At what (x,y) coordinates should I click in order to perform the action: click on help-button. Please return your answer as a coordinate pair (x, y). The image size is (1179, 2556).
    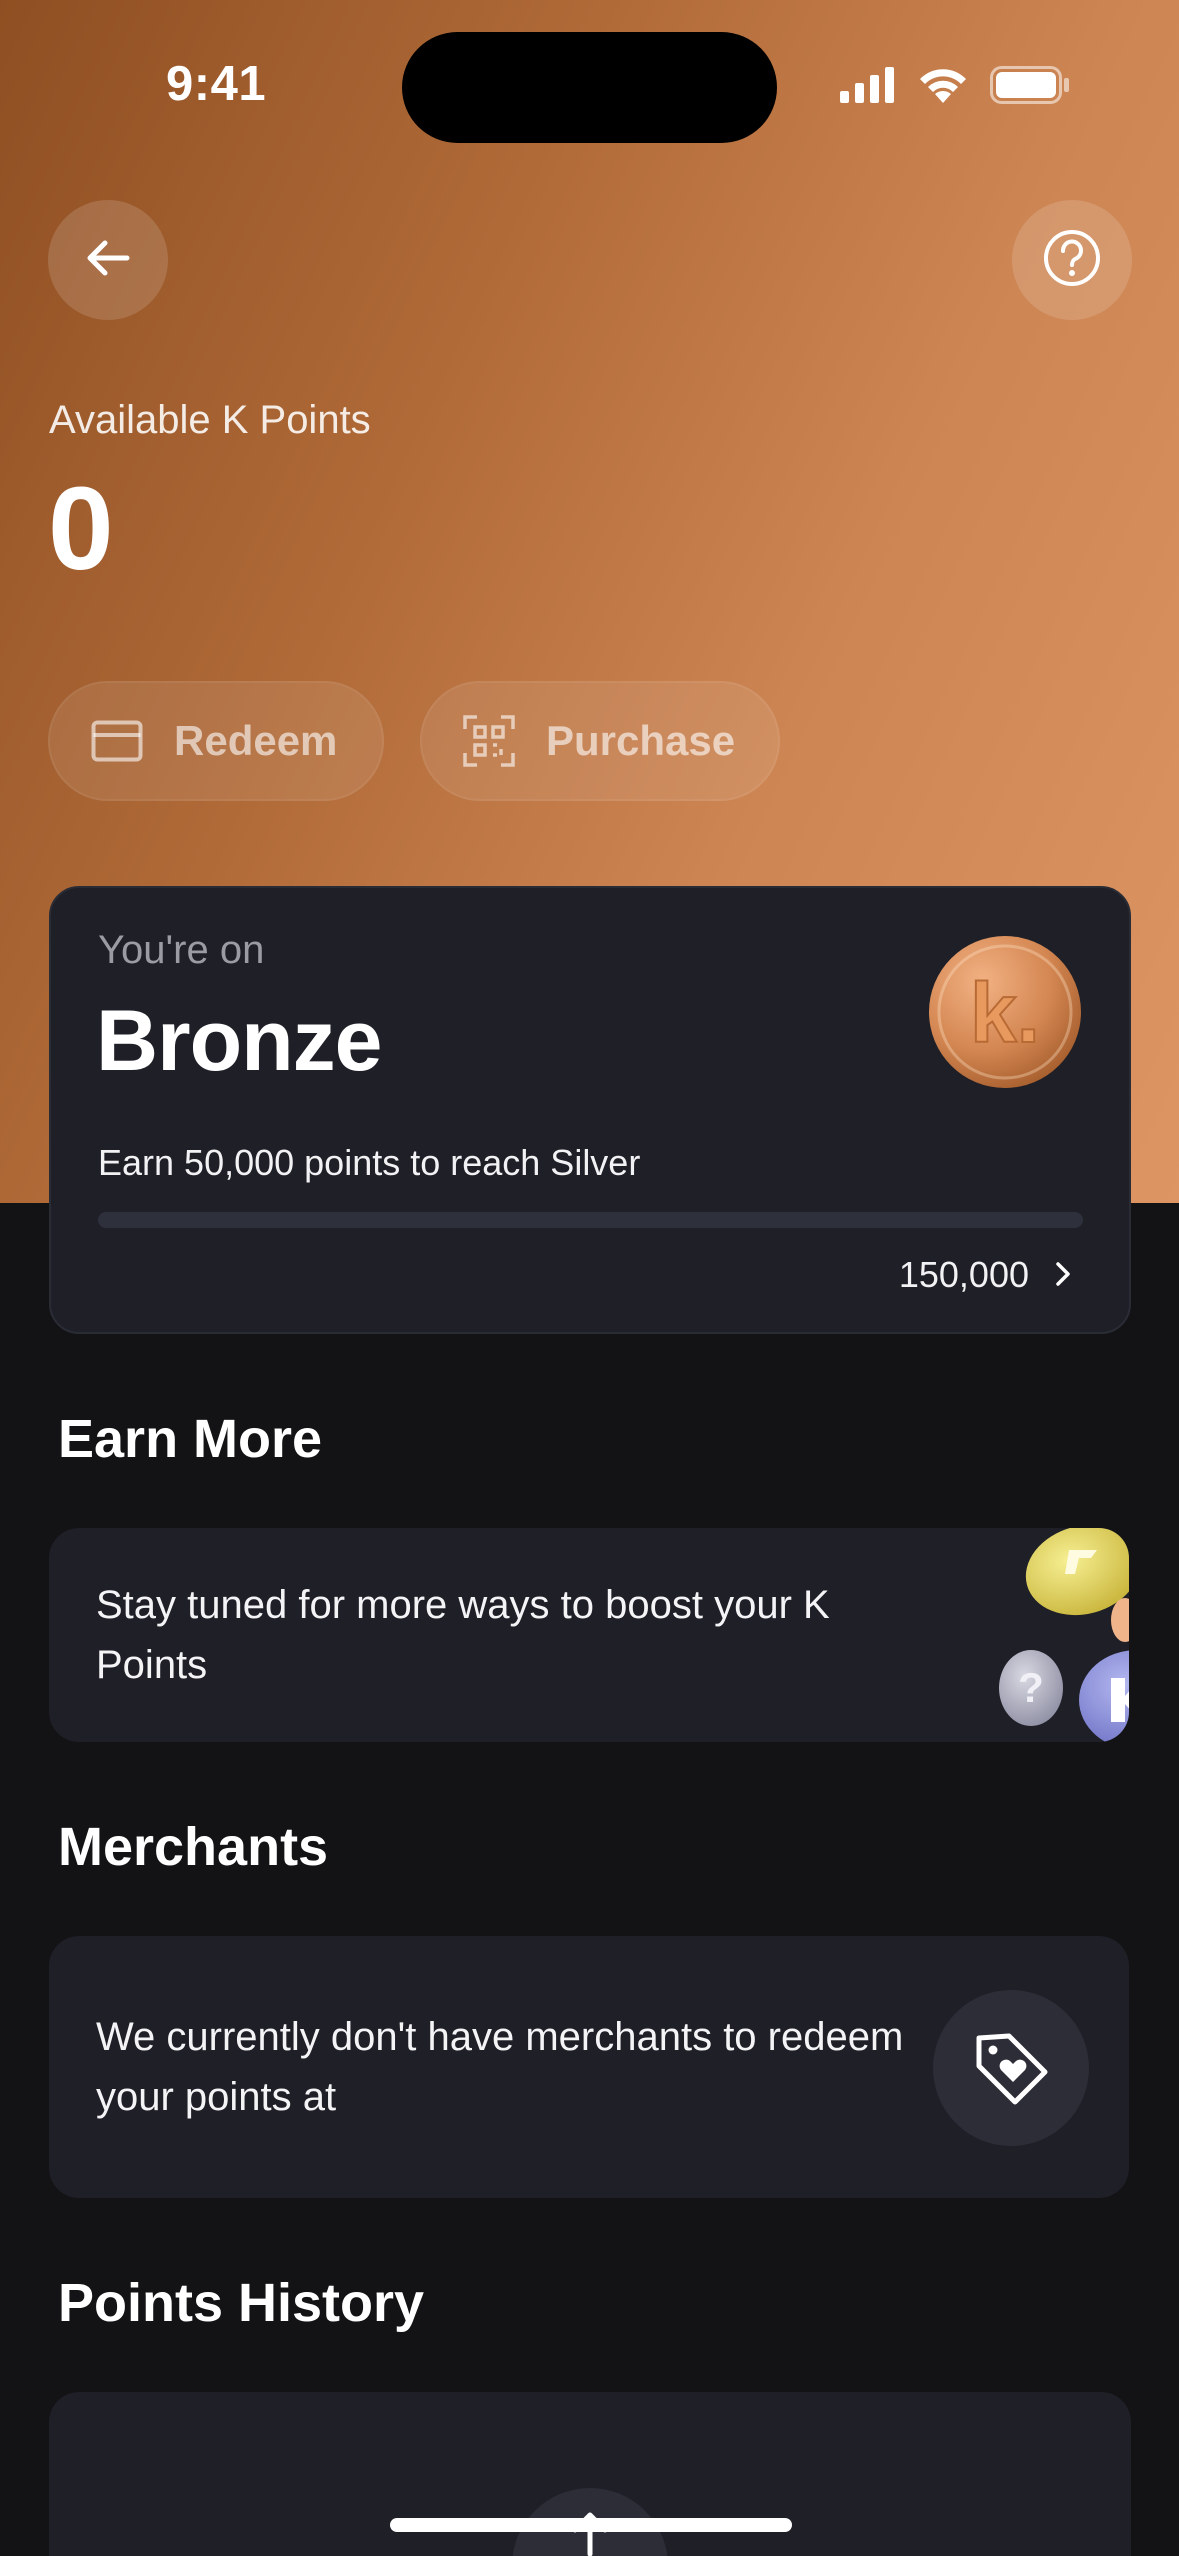
    Looking at the image, I should click on (1072, 260).